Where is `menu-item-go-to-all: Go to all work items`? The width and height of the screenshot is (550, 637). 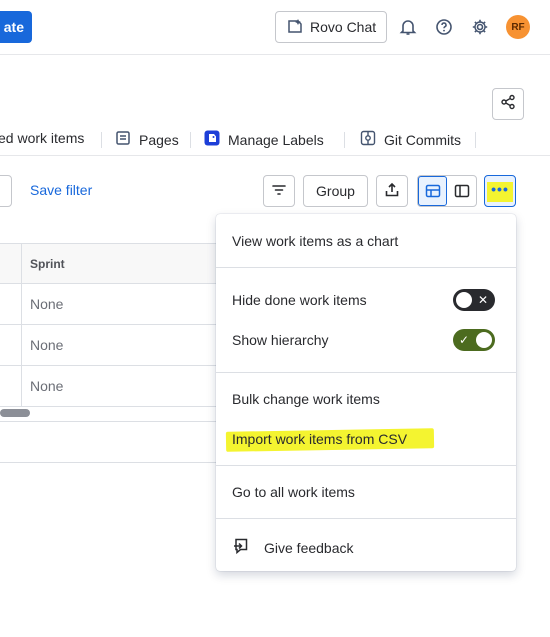 menu-item-go-to-all: Go to all work items is located at coordinates (293, 492).